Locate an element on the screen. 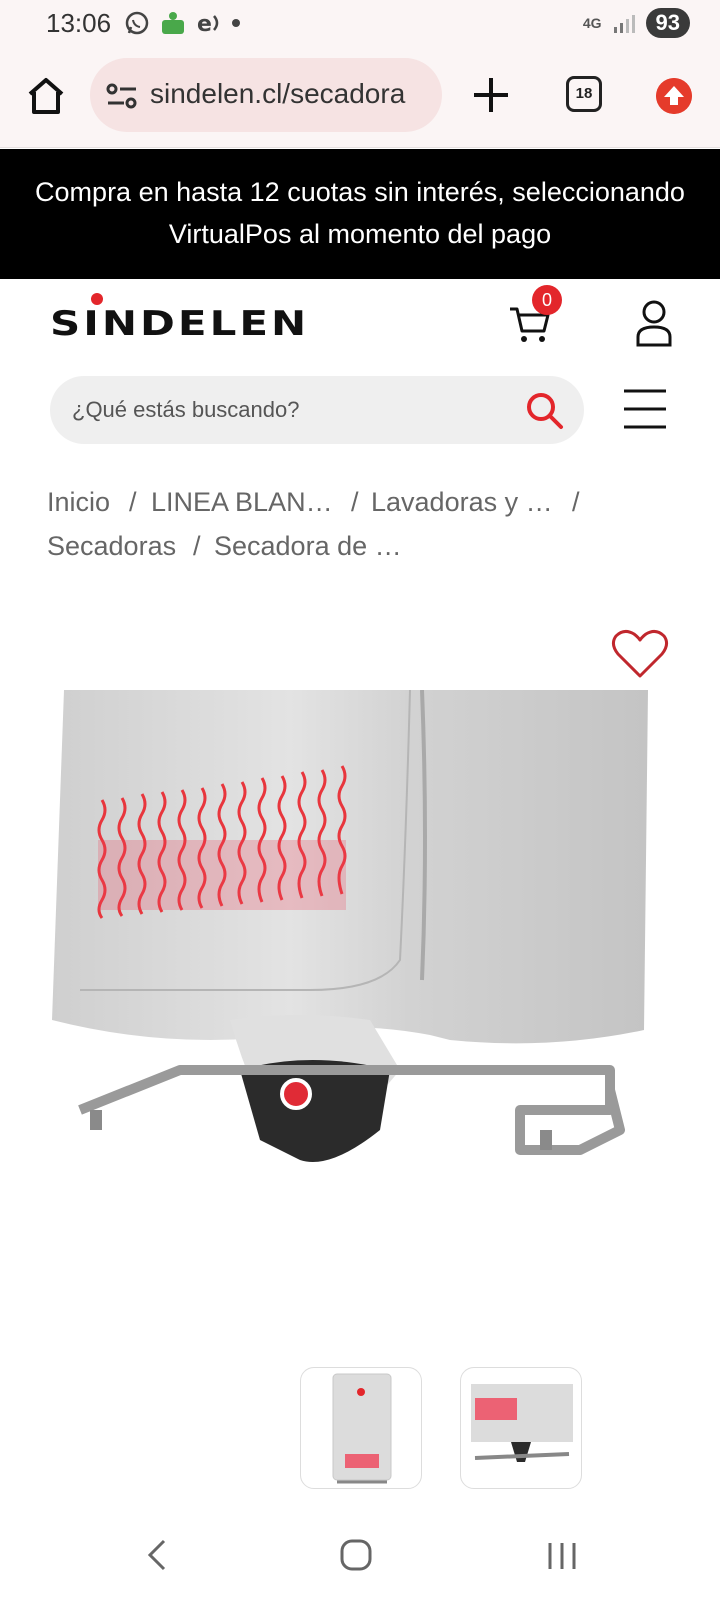 The image size is (720, 1600). cart-count-badge: 0 is located at coordinates (547, 300).